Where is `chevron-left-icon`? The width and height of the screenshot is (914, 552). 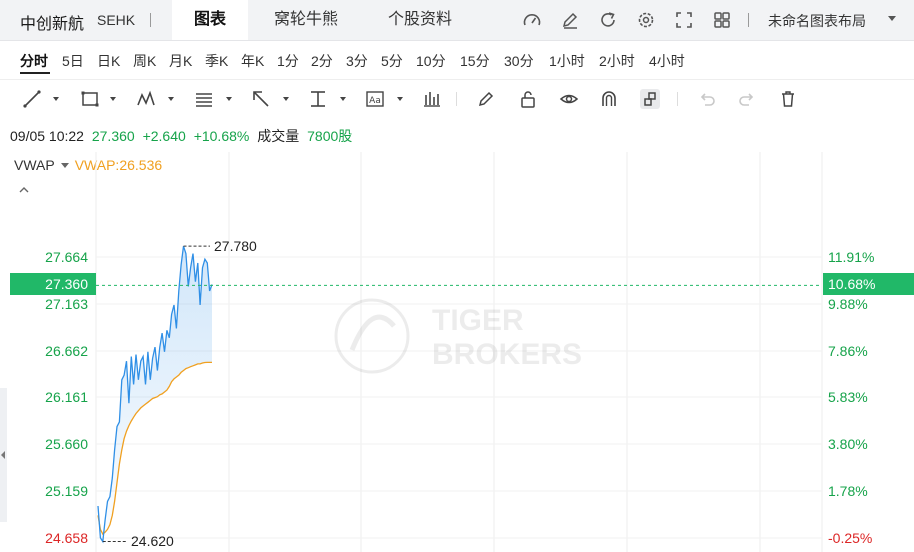
chevron-left-icon is located at coordinates (3, 455).